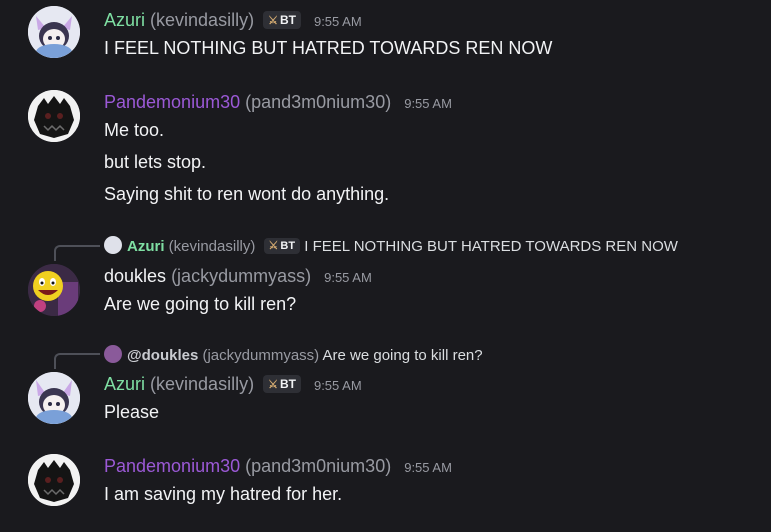  I want to click on smiley-face-avatar-icon, so click(54, 290).